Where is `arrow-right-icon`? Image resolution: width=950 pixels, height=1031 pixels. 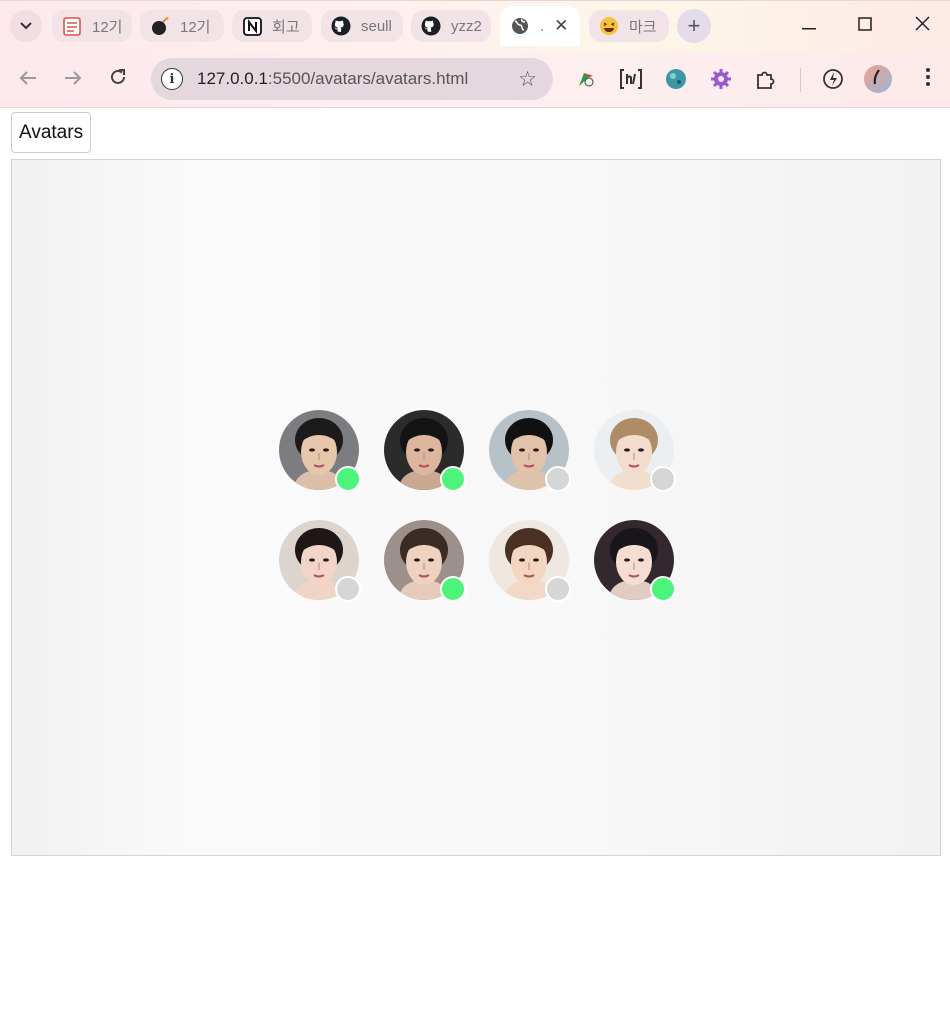 arrow-right-icon is located at coordinates (73, 80).